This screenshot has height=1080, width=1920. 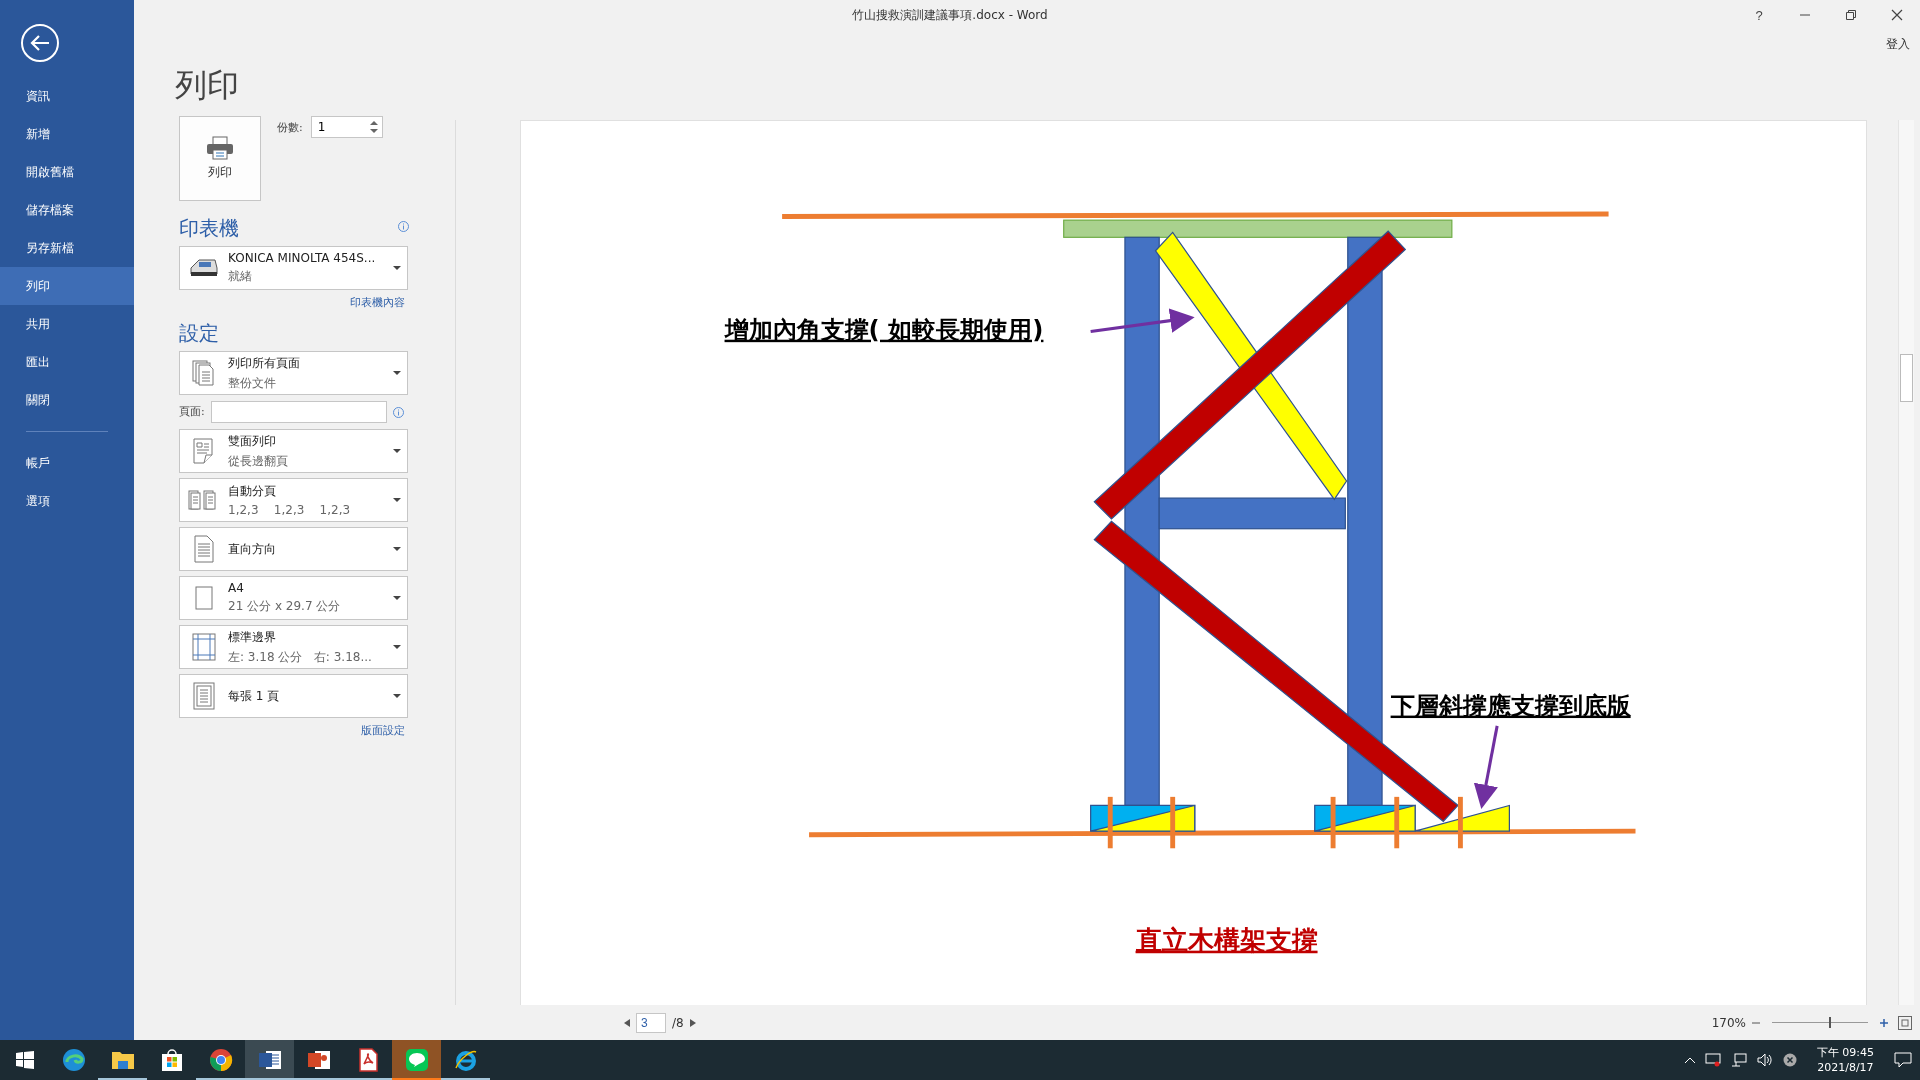 I want to click on sidebar-item: 資訊, so click(x=67, y=96).